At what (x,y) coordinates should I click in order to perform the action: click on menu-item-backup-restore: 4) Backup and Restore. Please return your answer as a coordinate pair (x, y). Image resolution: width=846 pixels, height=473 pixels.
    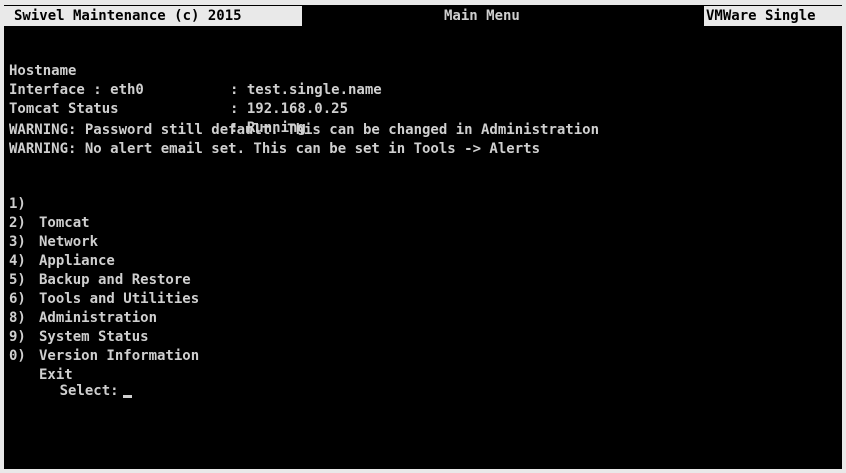
    Looking at the image, I should click on (100, 260).